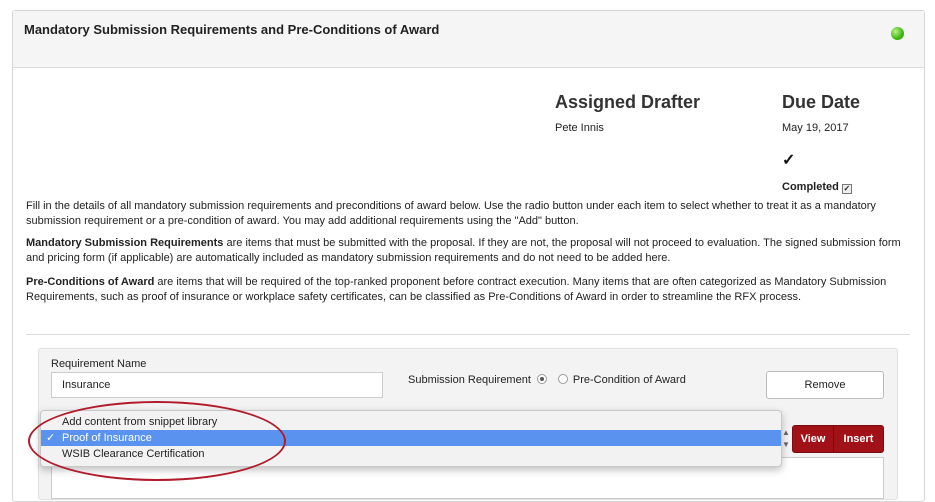 Image resolution: width=935 pixels, height=502 pixels. What do you see at coordinates (897, 33) in the screenshot?
I see `status-indicator-icon` at bounding box center [897, 33].